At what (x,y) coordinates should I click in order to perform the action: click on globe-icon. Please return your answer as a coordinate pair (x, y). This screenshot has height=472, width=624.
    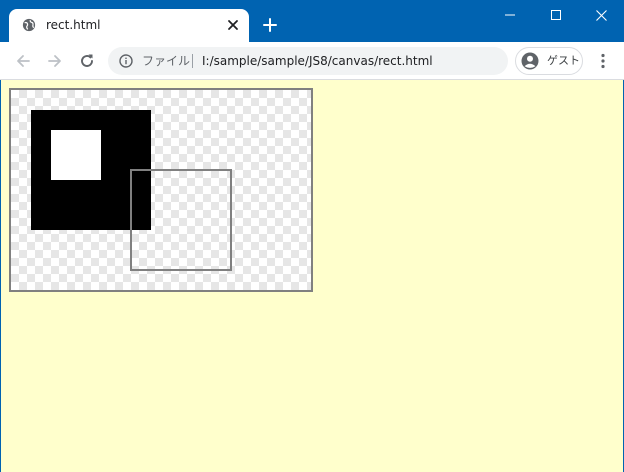
    Looking at the image, I should click on (29, 25).